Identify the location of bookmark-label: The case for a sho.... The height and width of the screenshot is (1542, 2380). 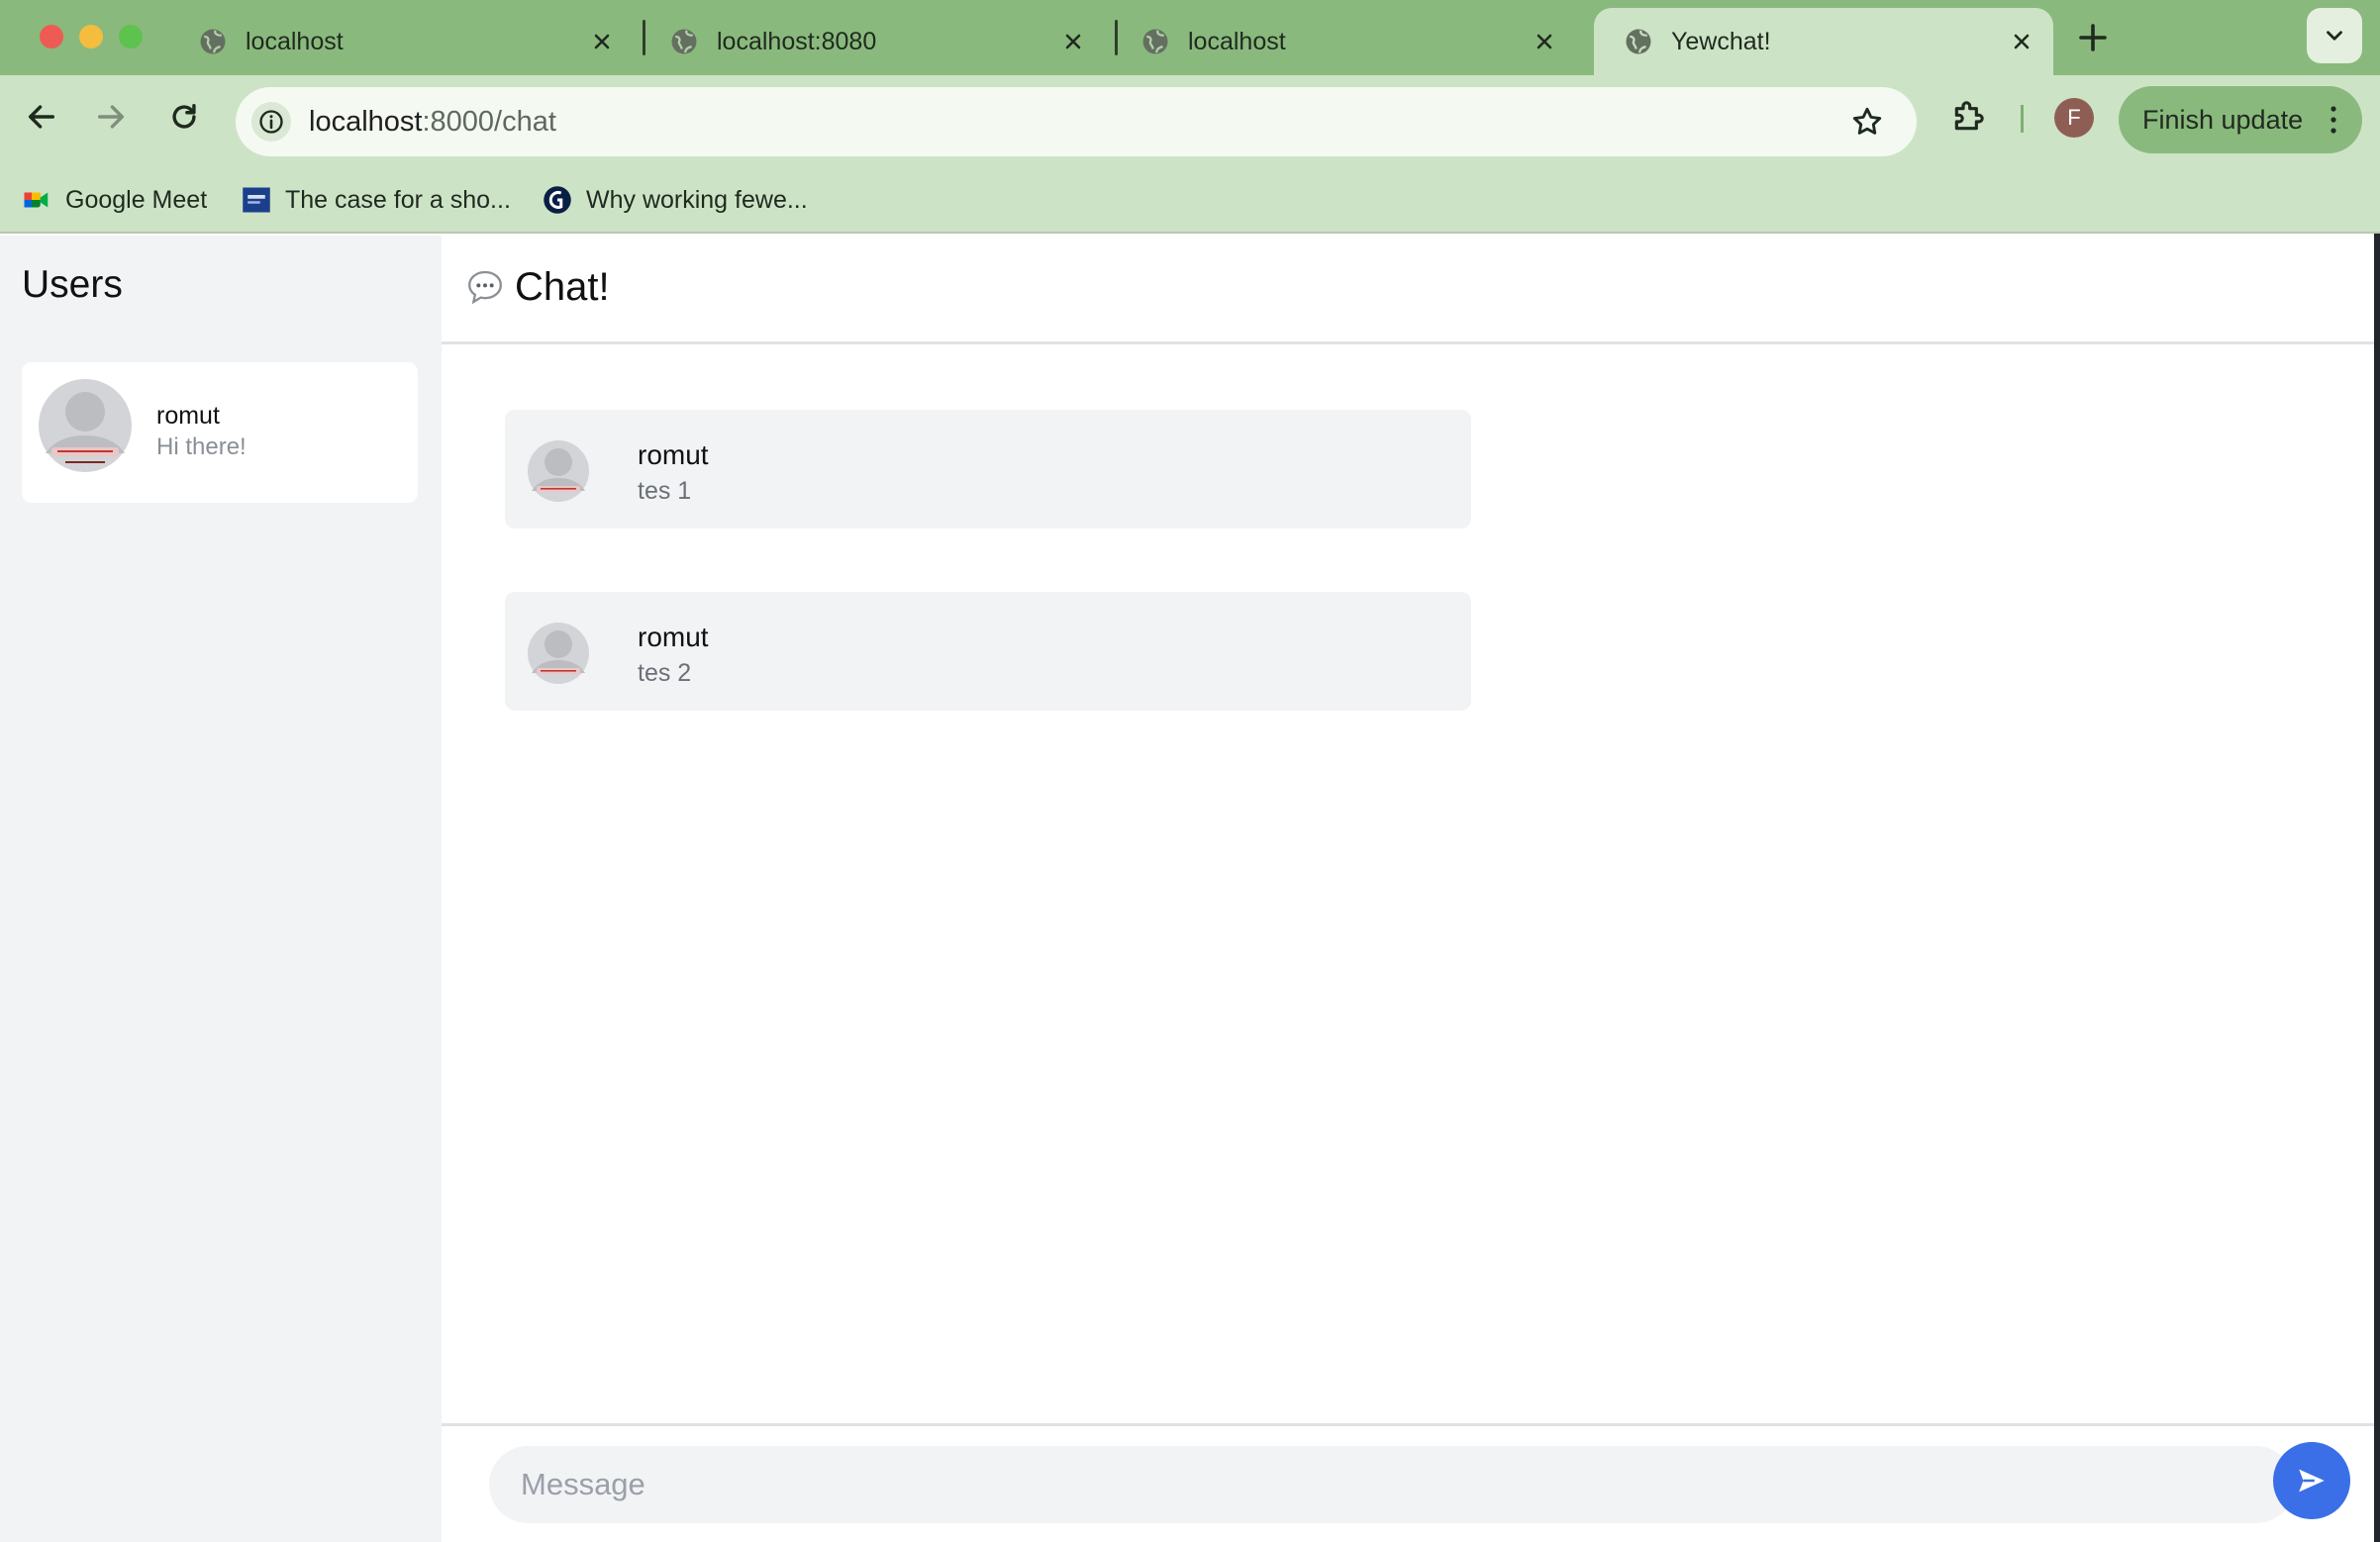
(398, 200).